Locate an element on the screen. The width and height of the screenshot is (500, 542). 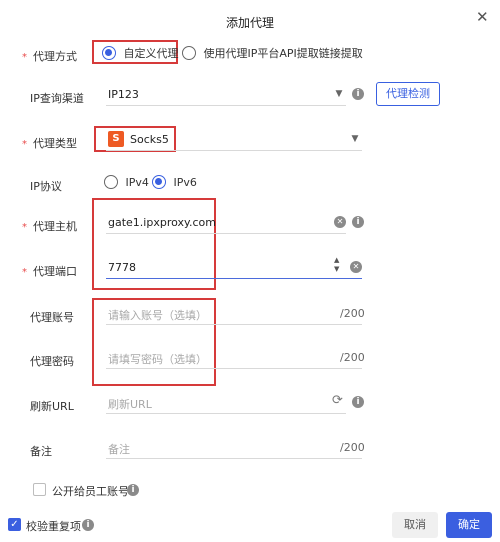
ip-channel-label: IP查询渠道 is located at coordinates (57, 98).